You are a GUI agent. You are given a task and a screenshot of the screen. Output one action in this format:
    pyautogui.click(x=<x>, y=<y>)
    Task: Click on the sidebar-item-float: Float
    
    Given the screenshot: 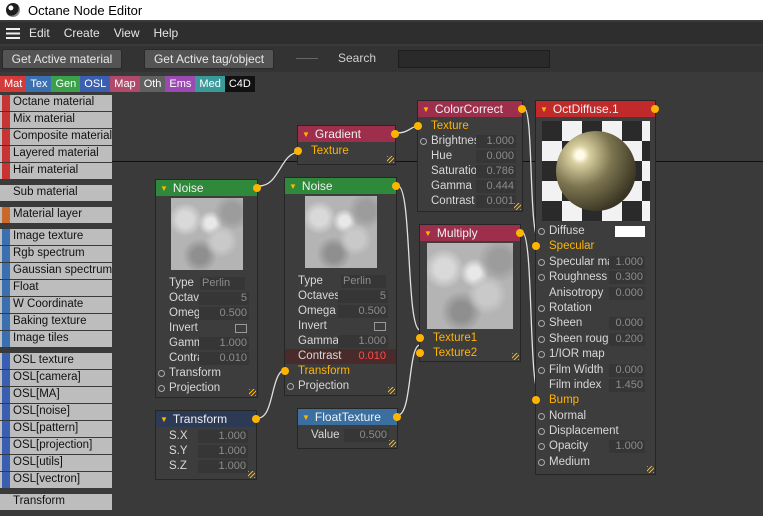 What is the action you would take?
    pyautogui.click(x=56, y=288)
    